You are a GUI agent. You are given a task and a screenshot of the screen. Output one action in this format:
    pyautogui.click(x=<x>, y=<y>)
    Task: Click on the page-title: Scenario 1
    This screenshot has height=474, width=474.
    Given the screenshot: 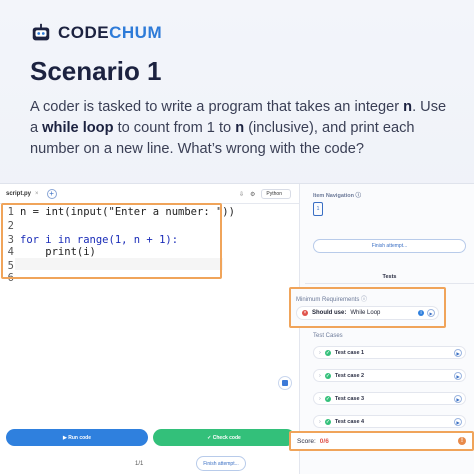 What is the action you would take?
    pyautogui.click(x=96, y=71)
    